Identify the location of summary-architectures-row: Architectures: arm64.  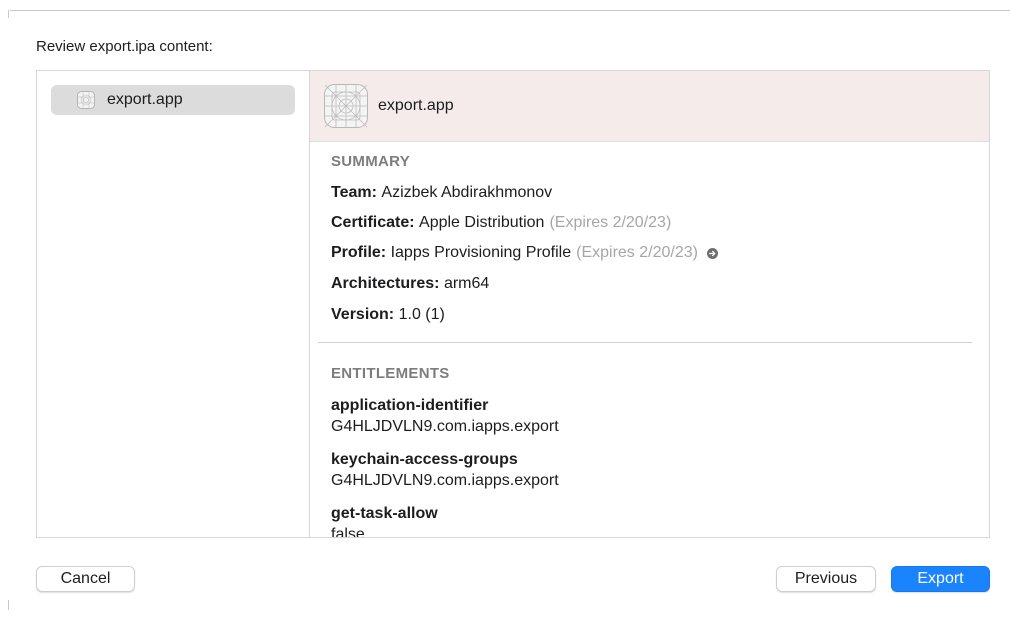
(410, 284).